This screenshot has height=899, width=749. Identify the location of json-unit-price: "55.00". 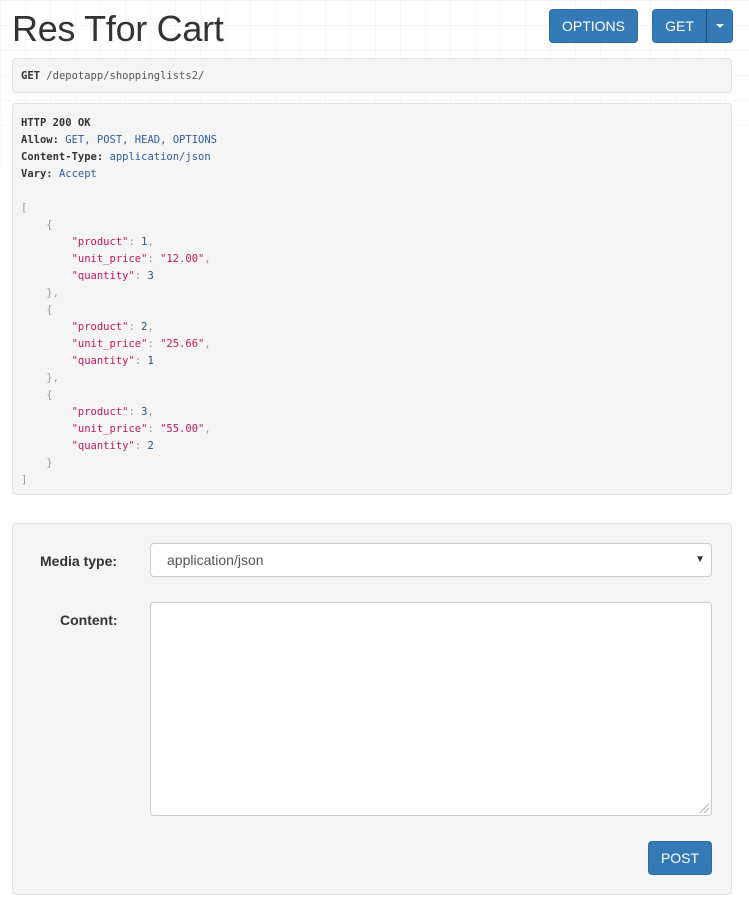
(182, 429).